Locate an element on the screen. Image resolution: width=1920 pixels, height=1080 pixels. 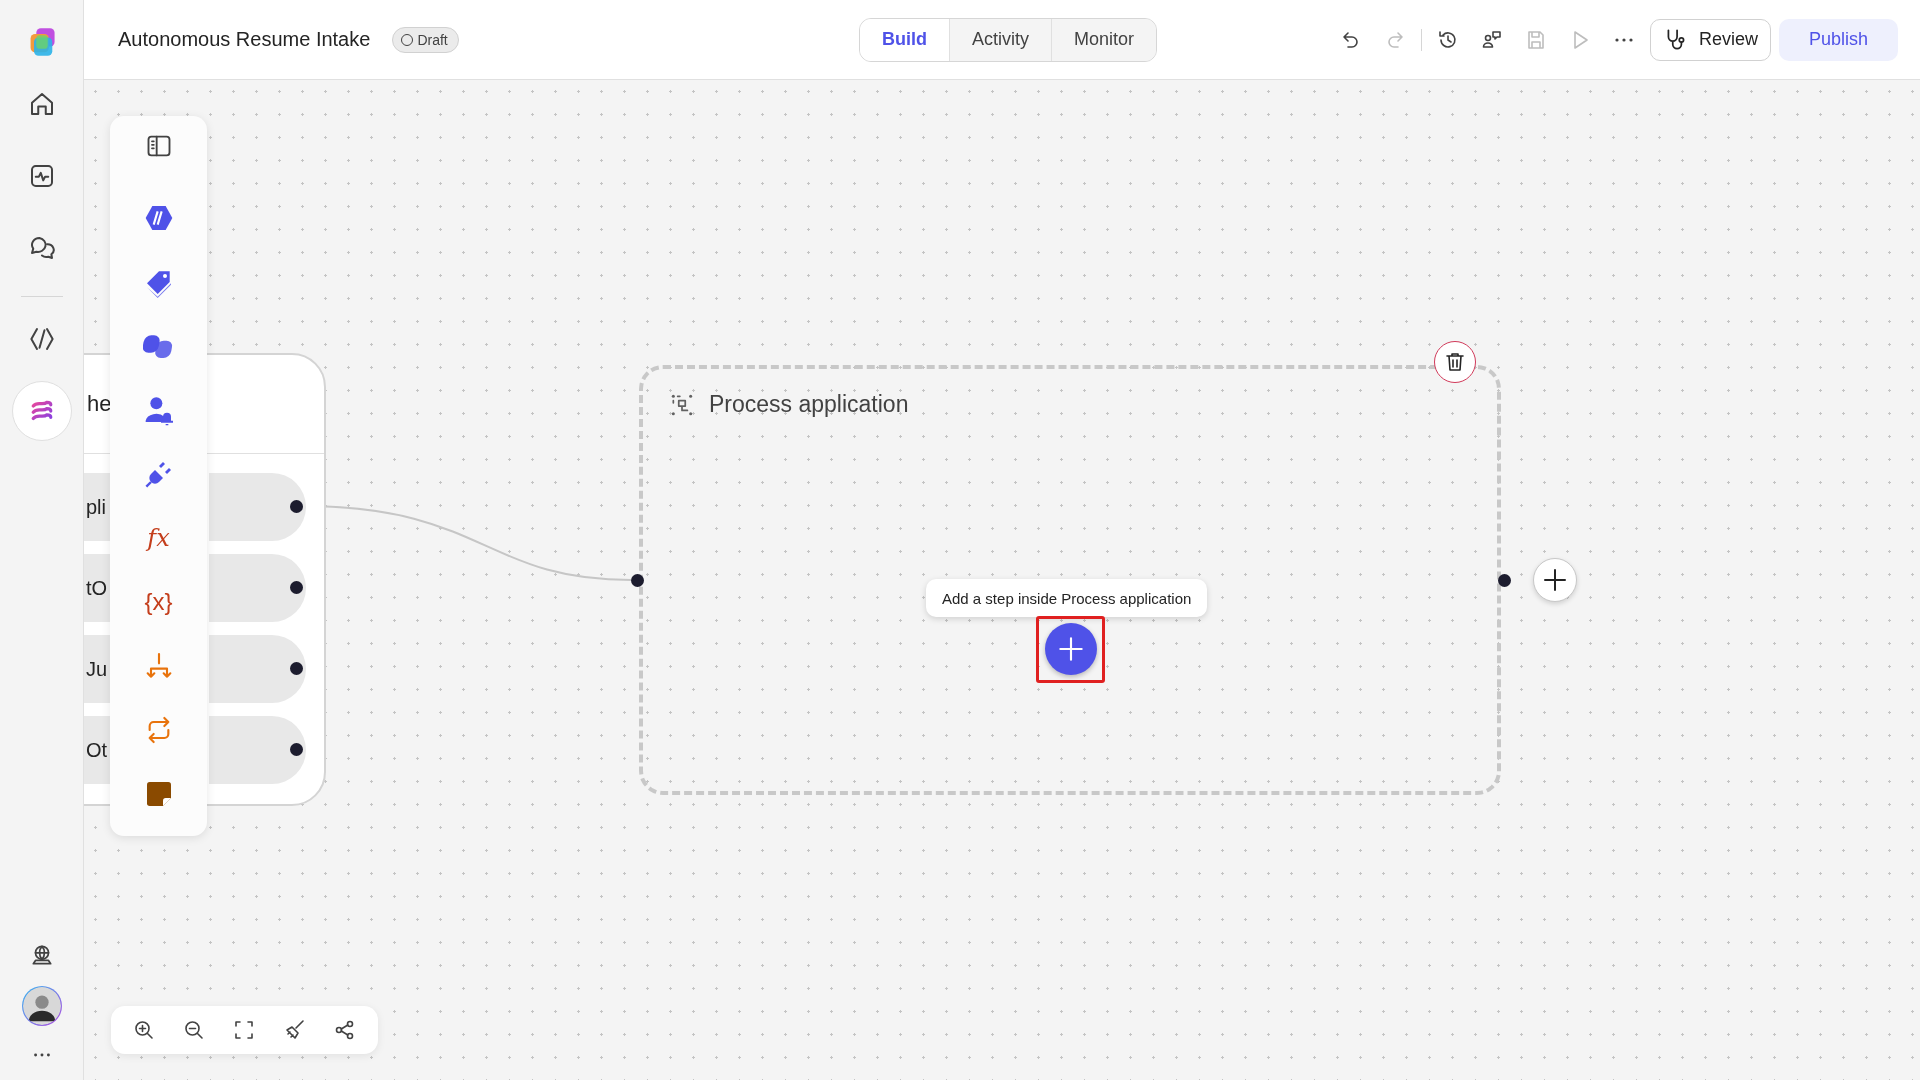
highlight-frame is located at coordinates (1070, 649).